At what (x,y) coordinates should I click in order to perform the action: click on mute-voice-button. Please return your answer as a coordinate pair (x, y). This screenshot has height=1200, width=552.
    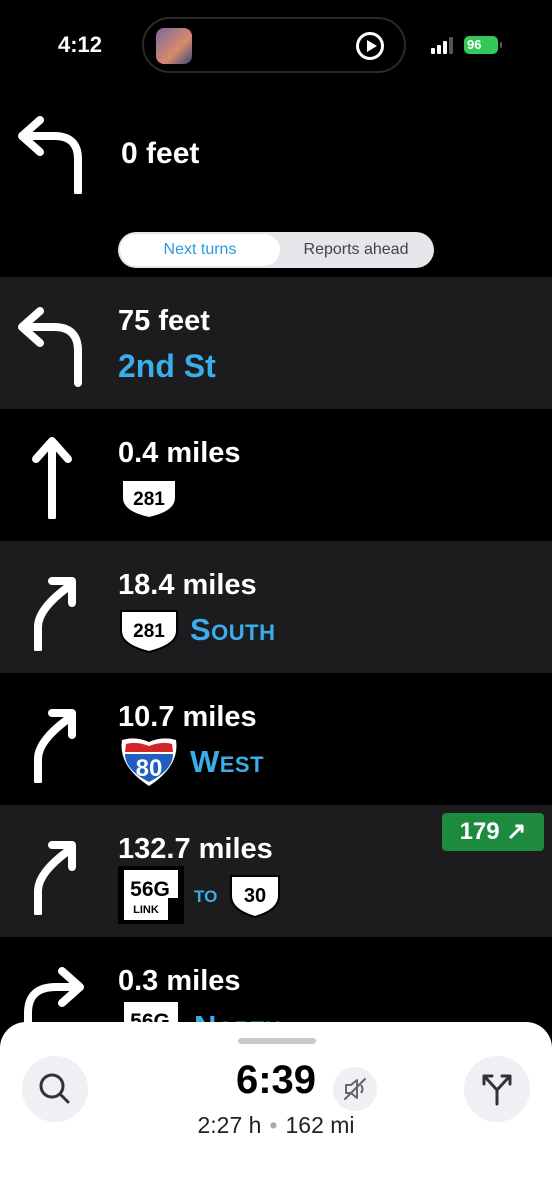
    Looking at the image, I should click on (355, 1089).